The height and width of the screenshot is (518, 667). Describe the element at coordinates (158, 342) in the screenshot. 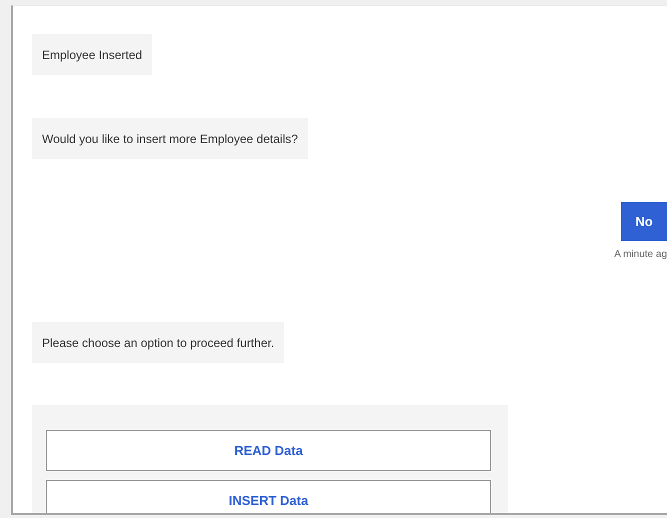

I see `bot-message: Please choose an option to proceed further.` at that location.